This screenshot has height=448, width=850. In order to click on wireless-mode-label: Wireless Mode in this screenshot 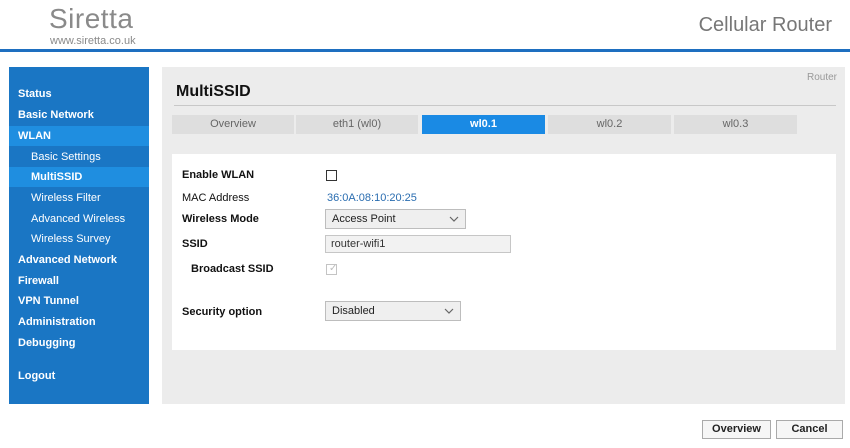, I will do `click(220, 219)`.